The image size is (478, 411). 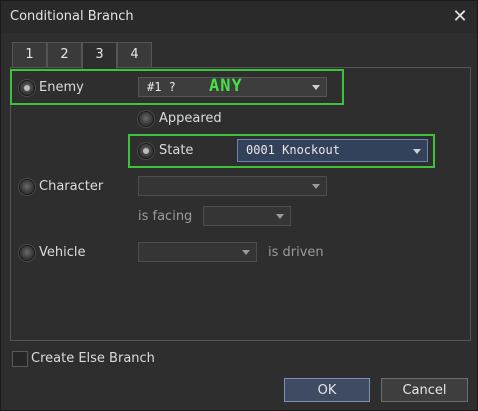 What do you see at coordinates (62, 252) in the screenshot?
I see `vehicle-label: Vehicle` at bounding box center [62, 252].